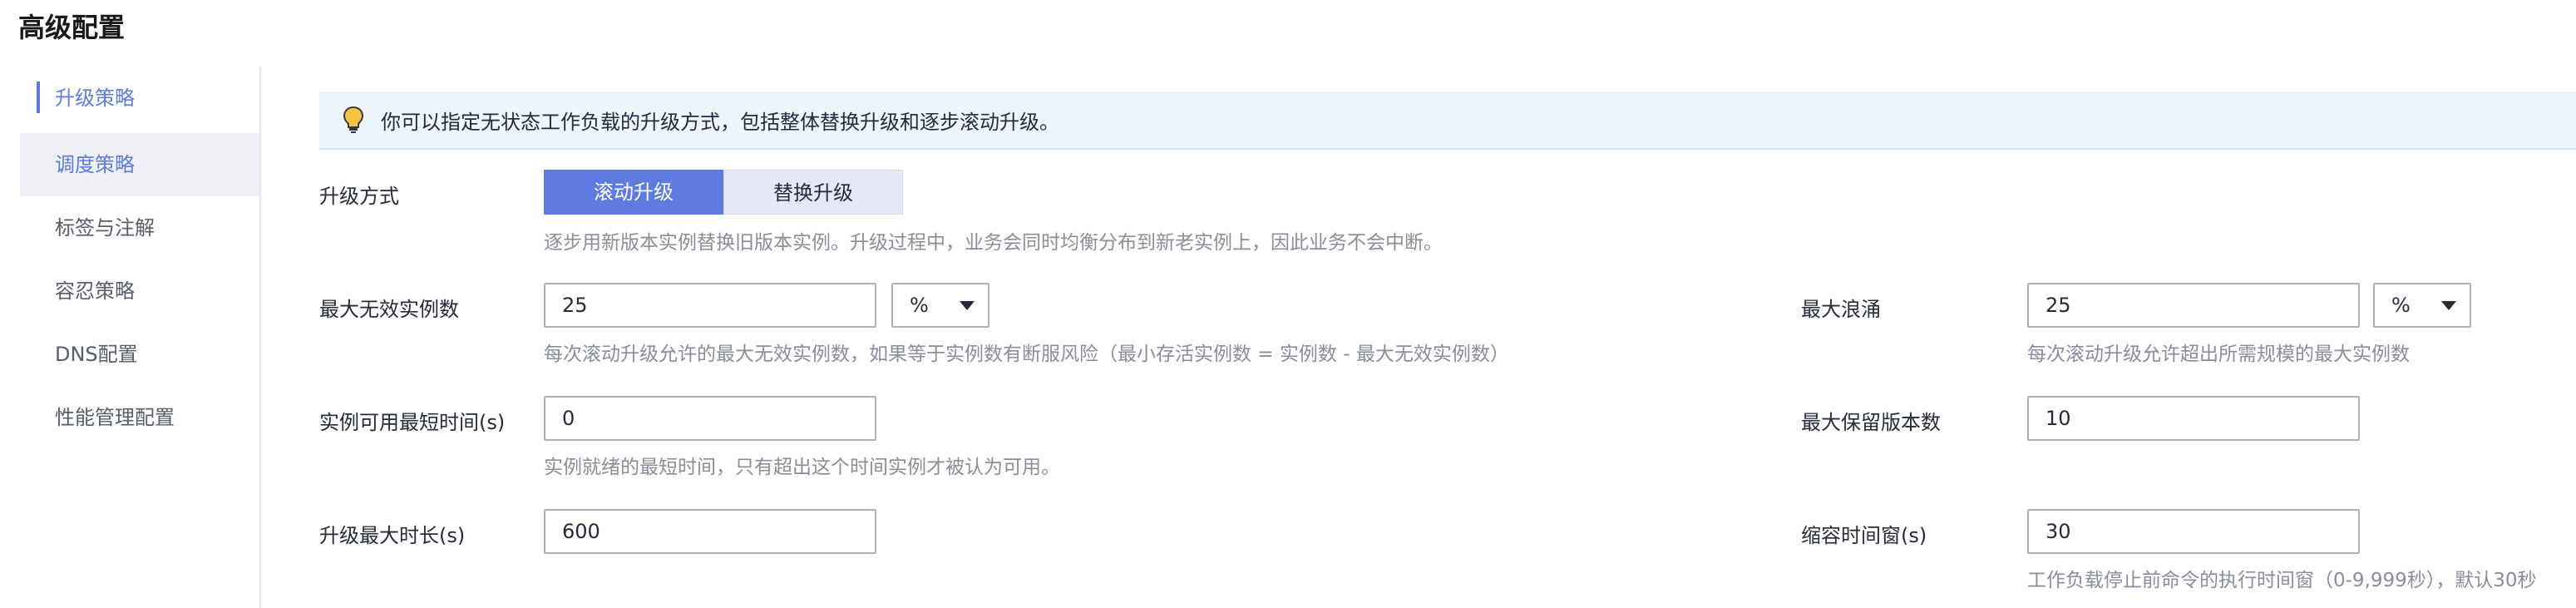 Image resolution: width=2576 pixels, height=608 pixels. Describe the element at coordinates (1864, 535) in the screenshot. I see `scale-in-window-label: 缩容时间窗(s)` at that location.